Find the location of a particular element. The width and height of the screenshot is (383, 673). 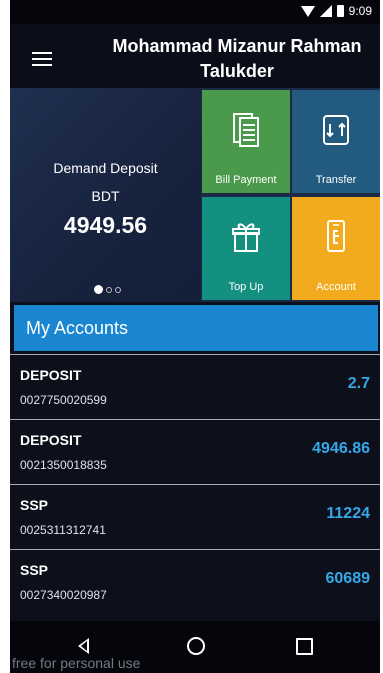

my-accounts-header: My Accounts is located at coordinates (196, 328).